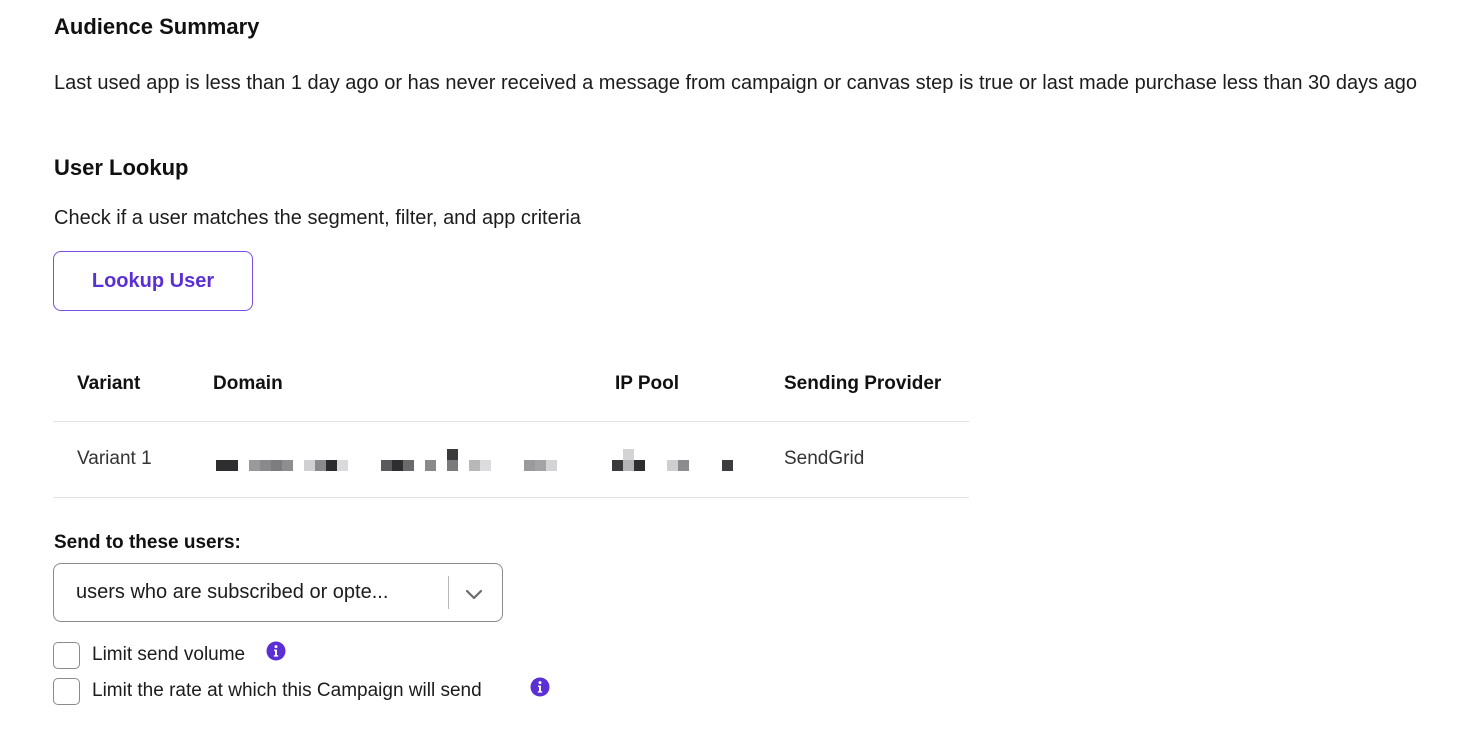  What do you see at coordinates (153, 281) in the screenshot?
I see `lookup-user-button: Lookup User` at bounding box center [153, 281].